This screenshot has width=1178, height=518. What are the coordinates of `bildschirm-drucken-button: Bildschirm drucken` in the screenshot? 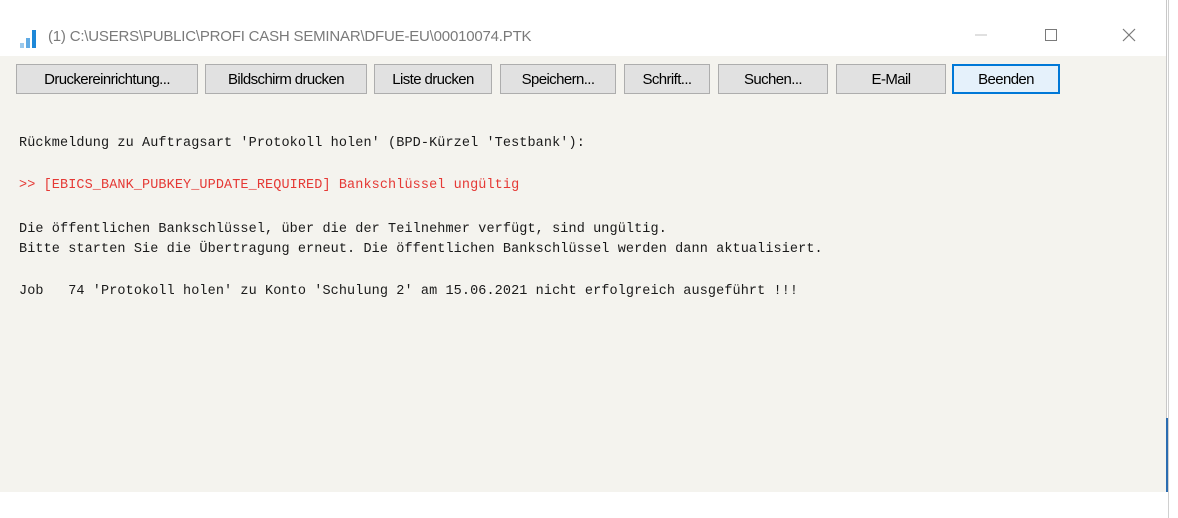 It's located at (286, 79).